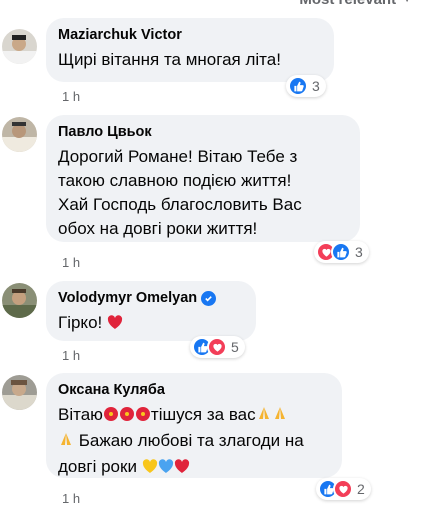  Describe the element at coordinates (209, 298) in the screenshot. I see `verified-badge-icon` at that location.